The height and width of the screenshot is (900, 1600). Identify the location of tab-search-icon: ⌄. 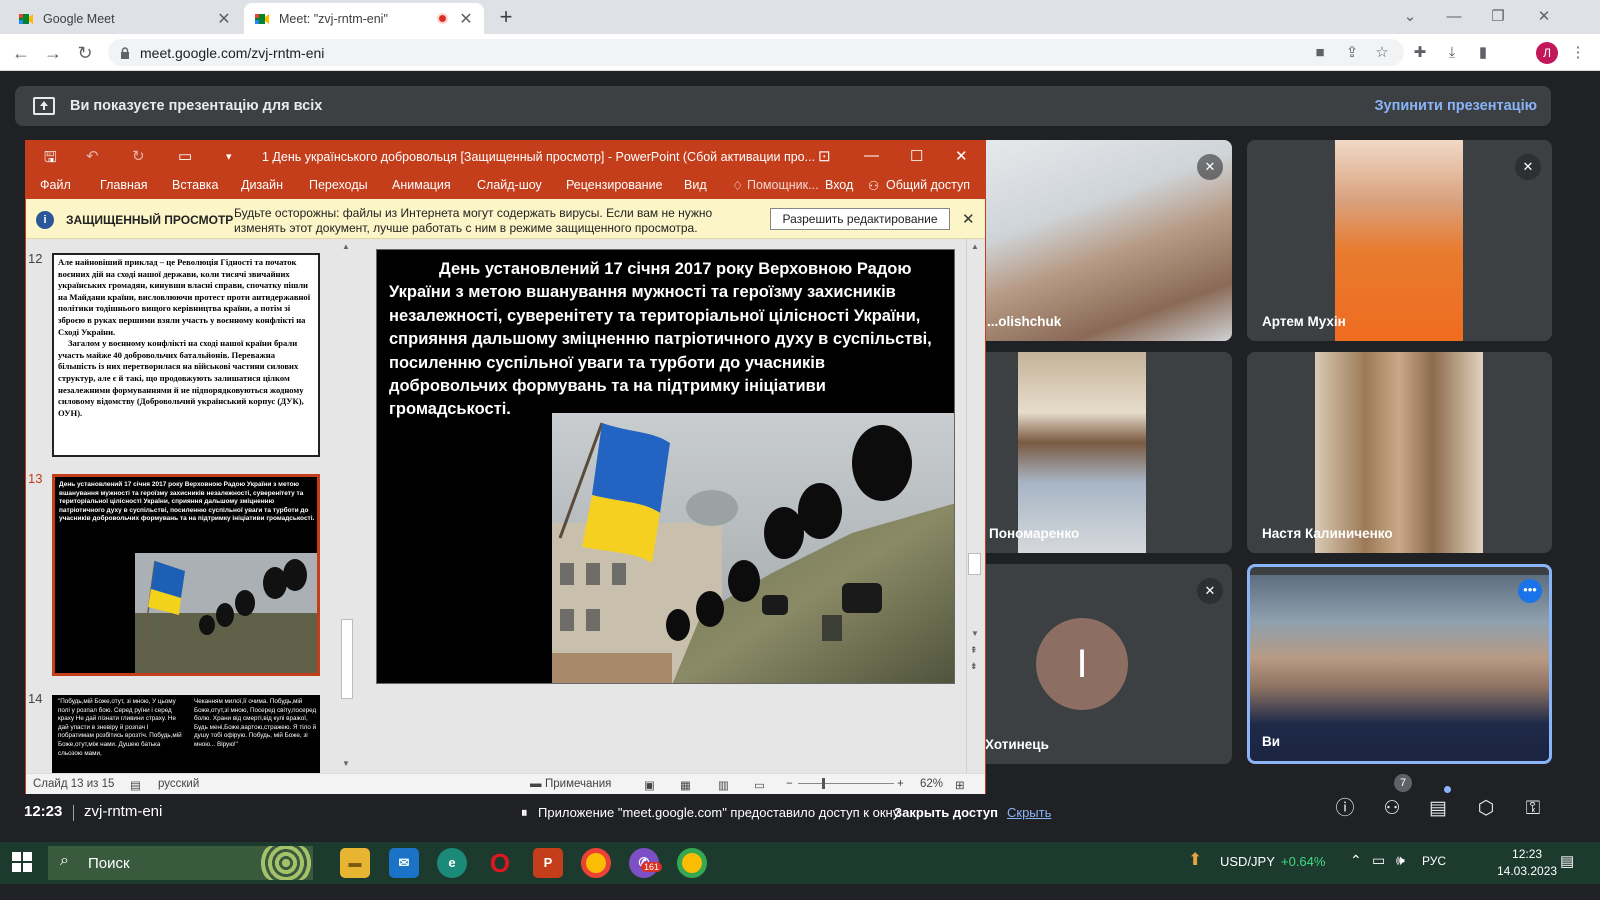
(1410, 17).